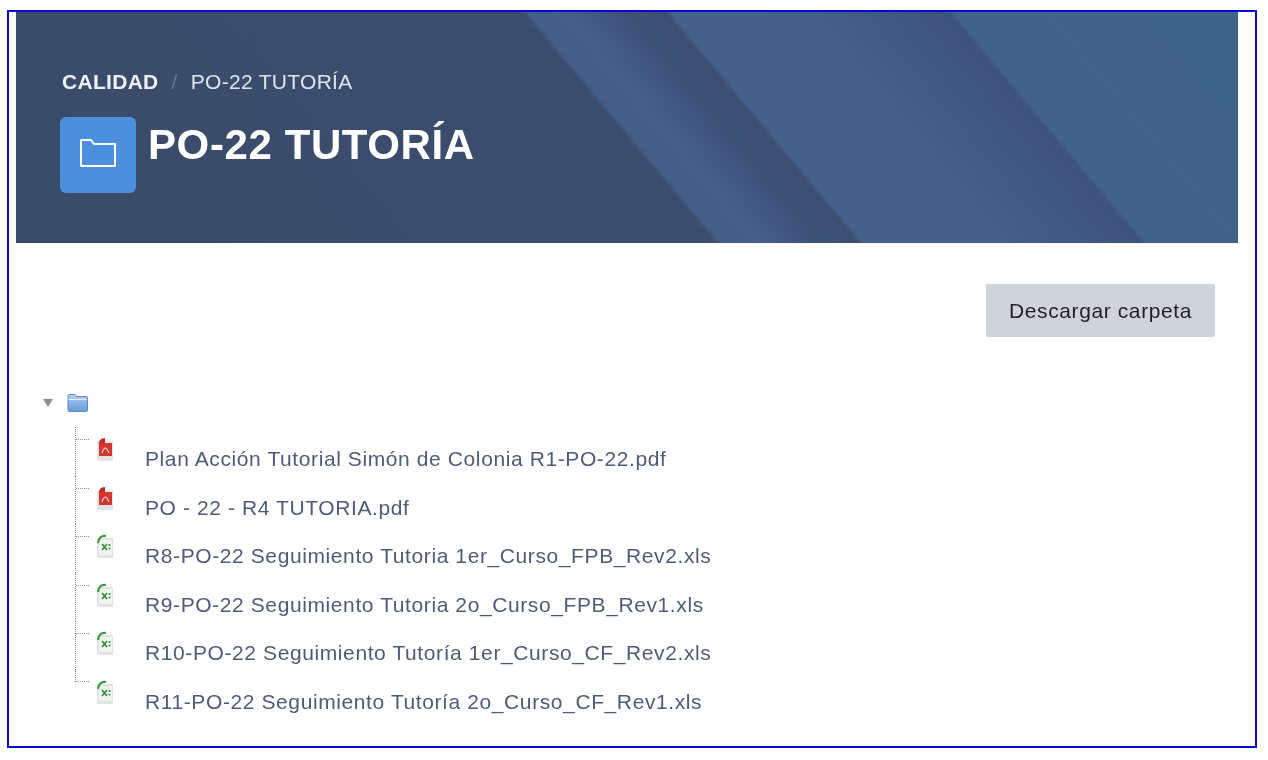 This screenshot has width=1268, height=760. Describe the element at coordinates (277, 507) in the screenshot. I see `file-link: PO - 22 - R4 TUTORIA.pdf` at that location.